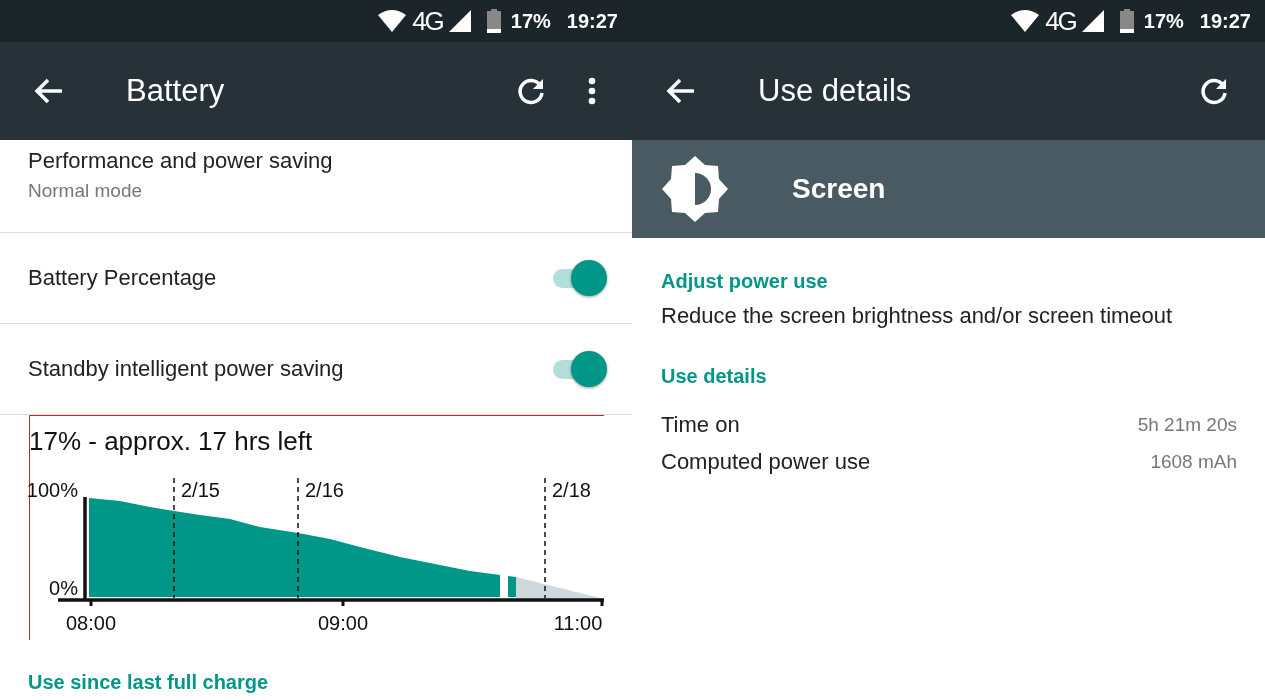 The height and width of the screenshot is (700, 1265). What do you see at coordinates (745, 281) in the screenshot?
I see `section-header: Adjust power use` at bounding box center [745, 281].